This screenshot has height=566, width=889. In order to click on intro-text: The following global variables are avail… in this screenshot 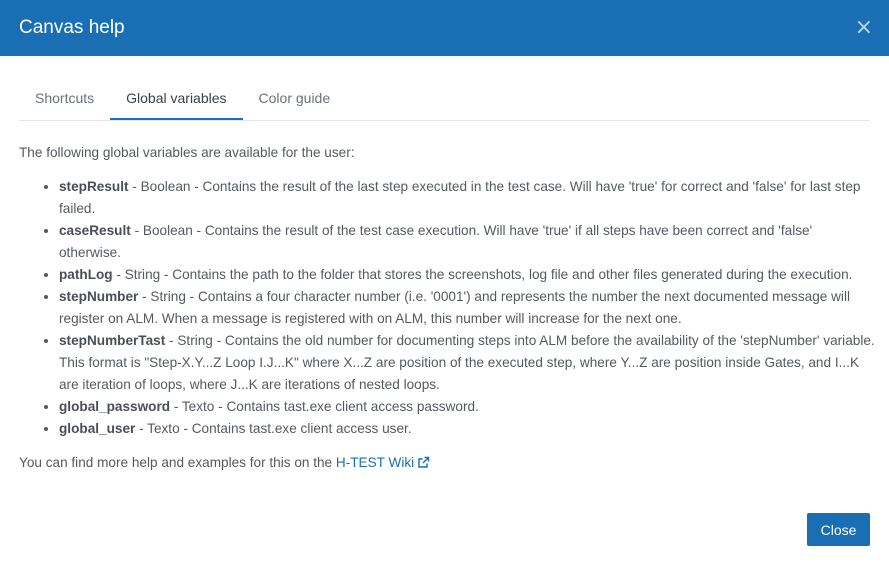, I will do `click(187, 152)`.